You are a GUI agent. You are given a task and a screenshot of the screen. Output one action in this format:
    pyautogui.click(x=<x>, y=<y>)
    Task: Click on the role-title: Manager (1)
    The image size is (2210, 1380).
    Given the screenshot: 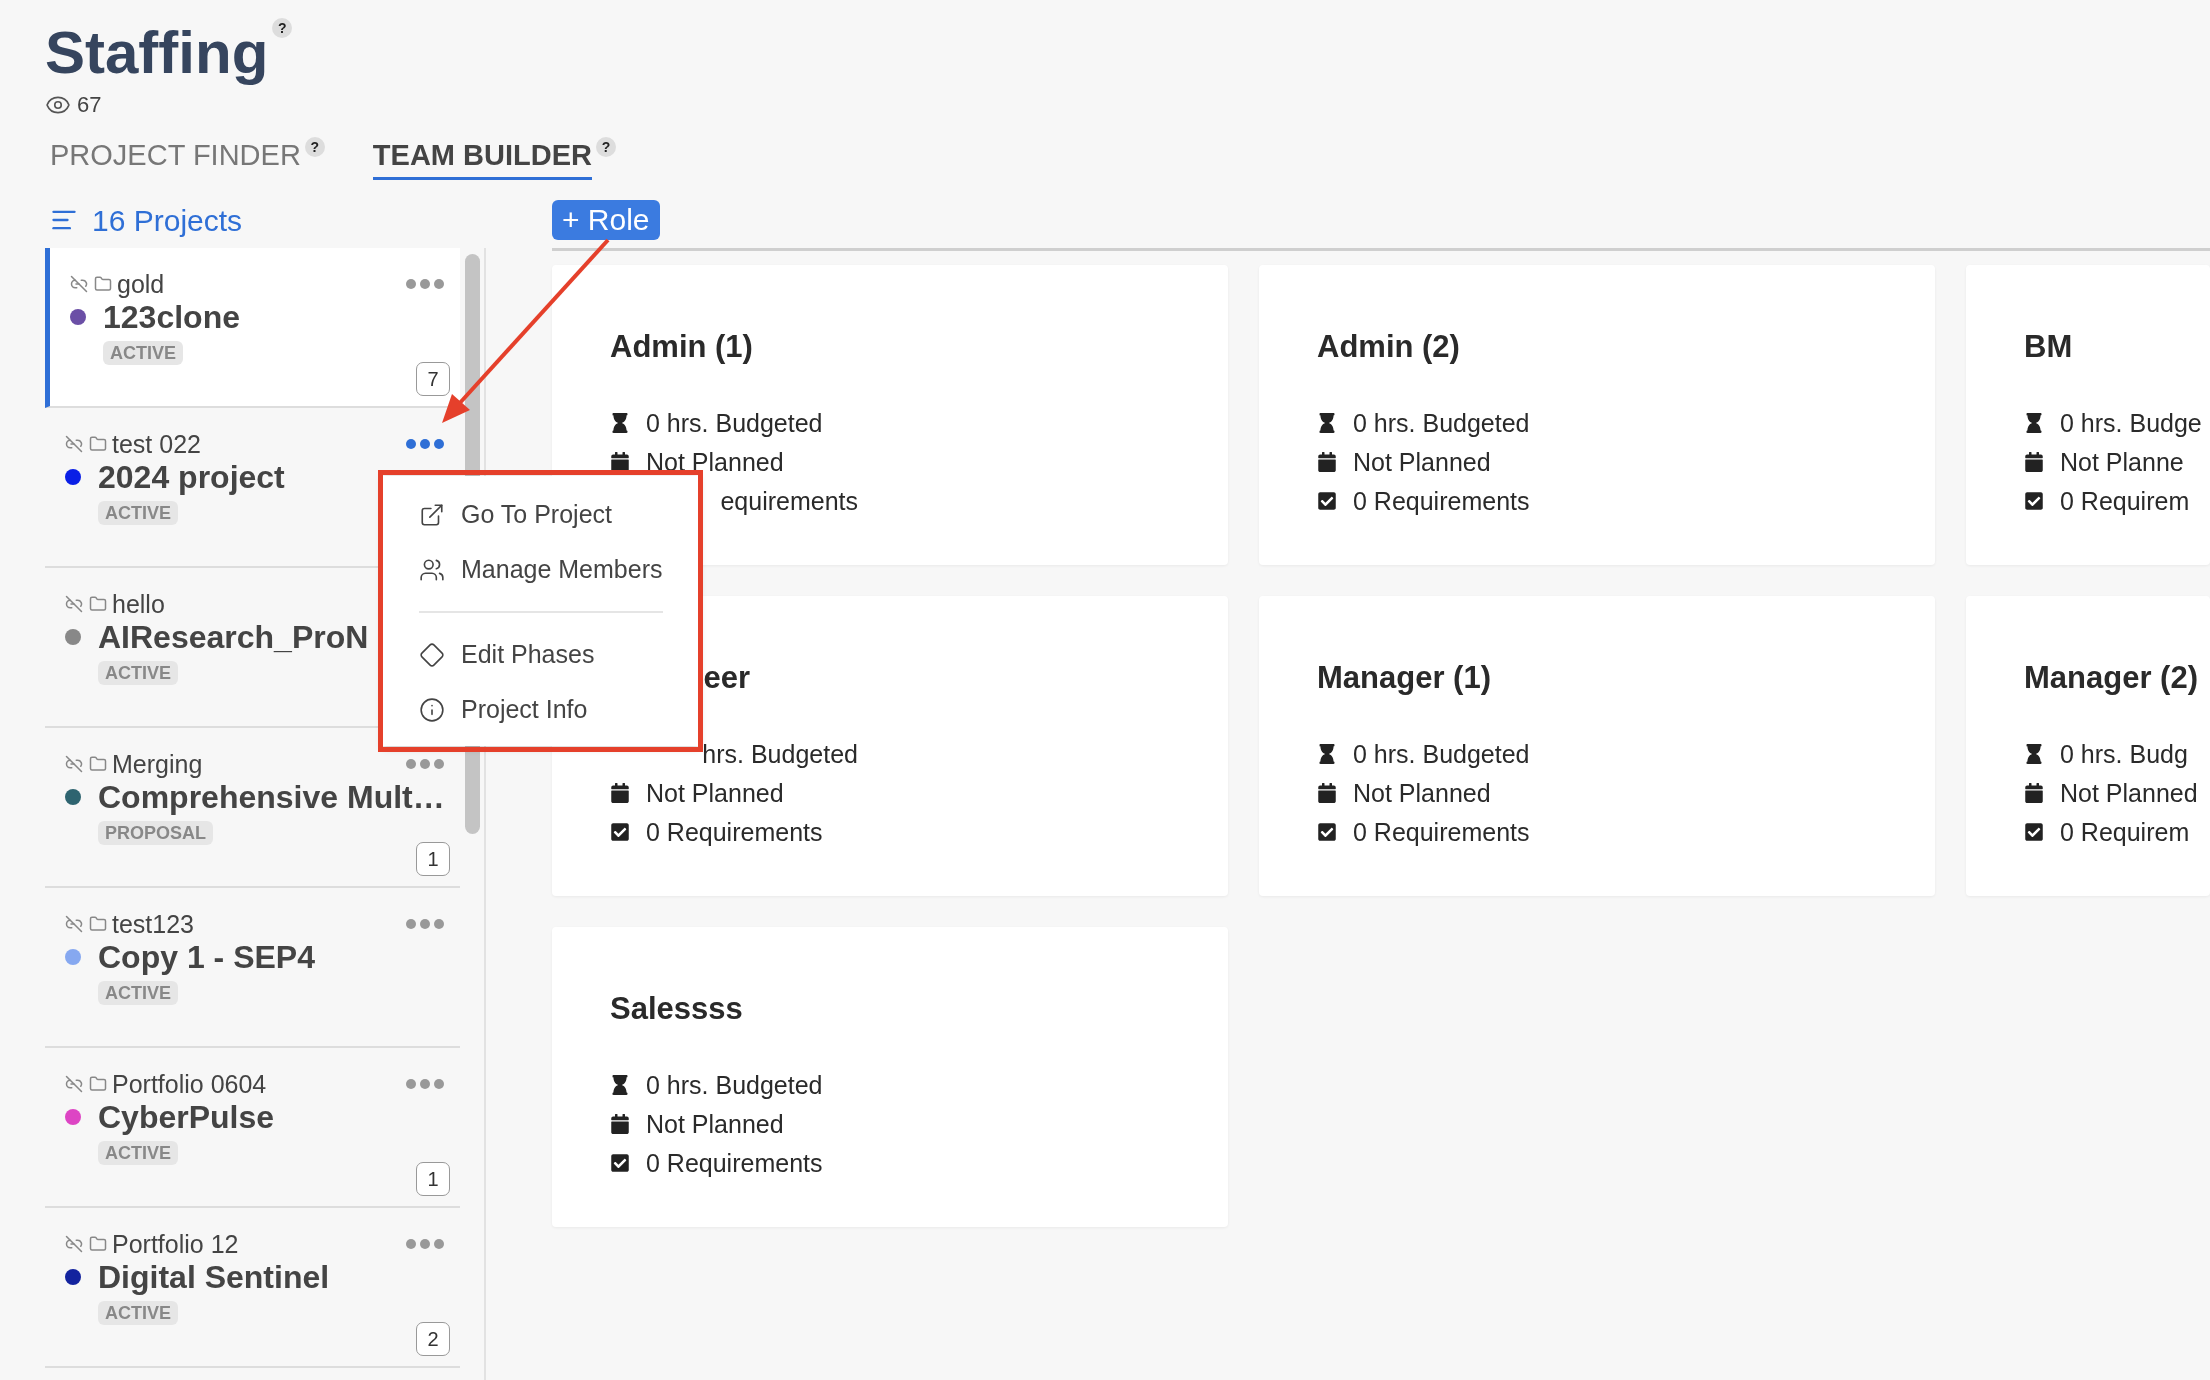 What is the action you would take?
    pyautogui.click(x=1404, y=678)
    